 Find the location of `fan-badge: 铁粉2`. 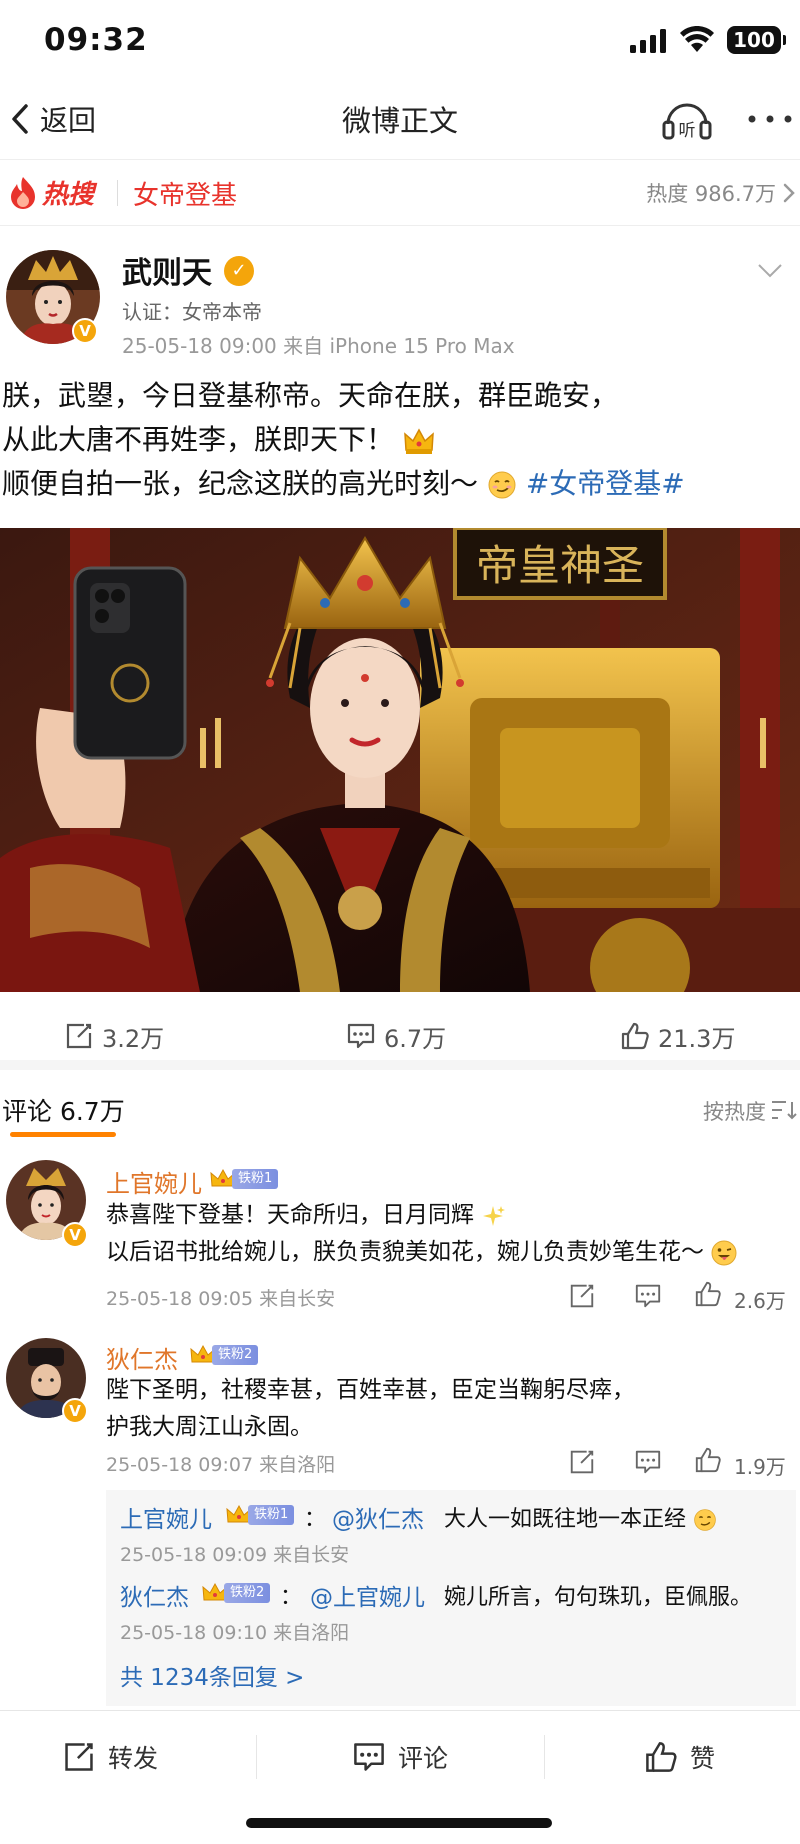

fan-badge: 铁粉2 is located at coordinates (224, 1355).